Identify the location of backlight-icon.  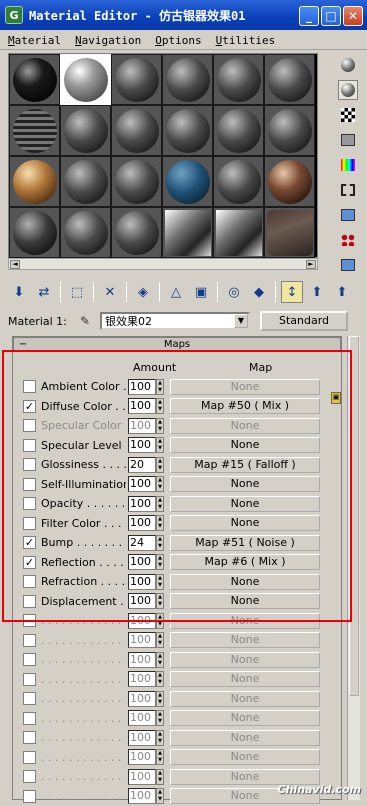
(348, 90).